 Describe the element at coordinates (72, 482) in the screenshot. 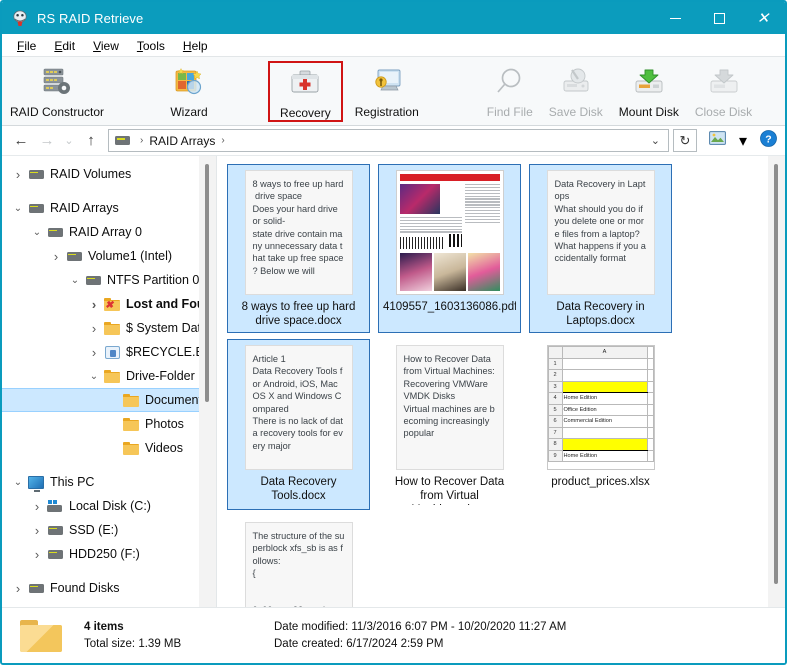

I see `tree-item-label: This PC` at that location.